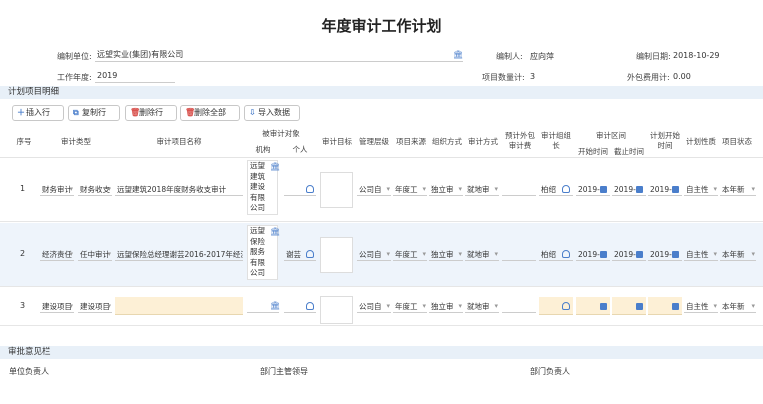 The width and height of the screenshot is (763, 404). Describe the element at coordinates (611, 135) in the screenshot. I see `header-range: 审计区间` at that location.